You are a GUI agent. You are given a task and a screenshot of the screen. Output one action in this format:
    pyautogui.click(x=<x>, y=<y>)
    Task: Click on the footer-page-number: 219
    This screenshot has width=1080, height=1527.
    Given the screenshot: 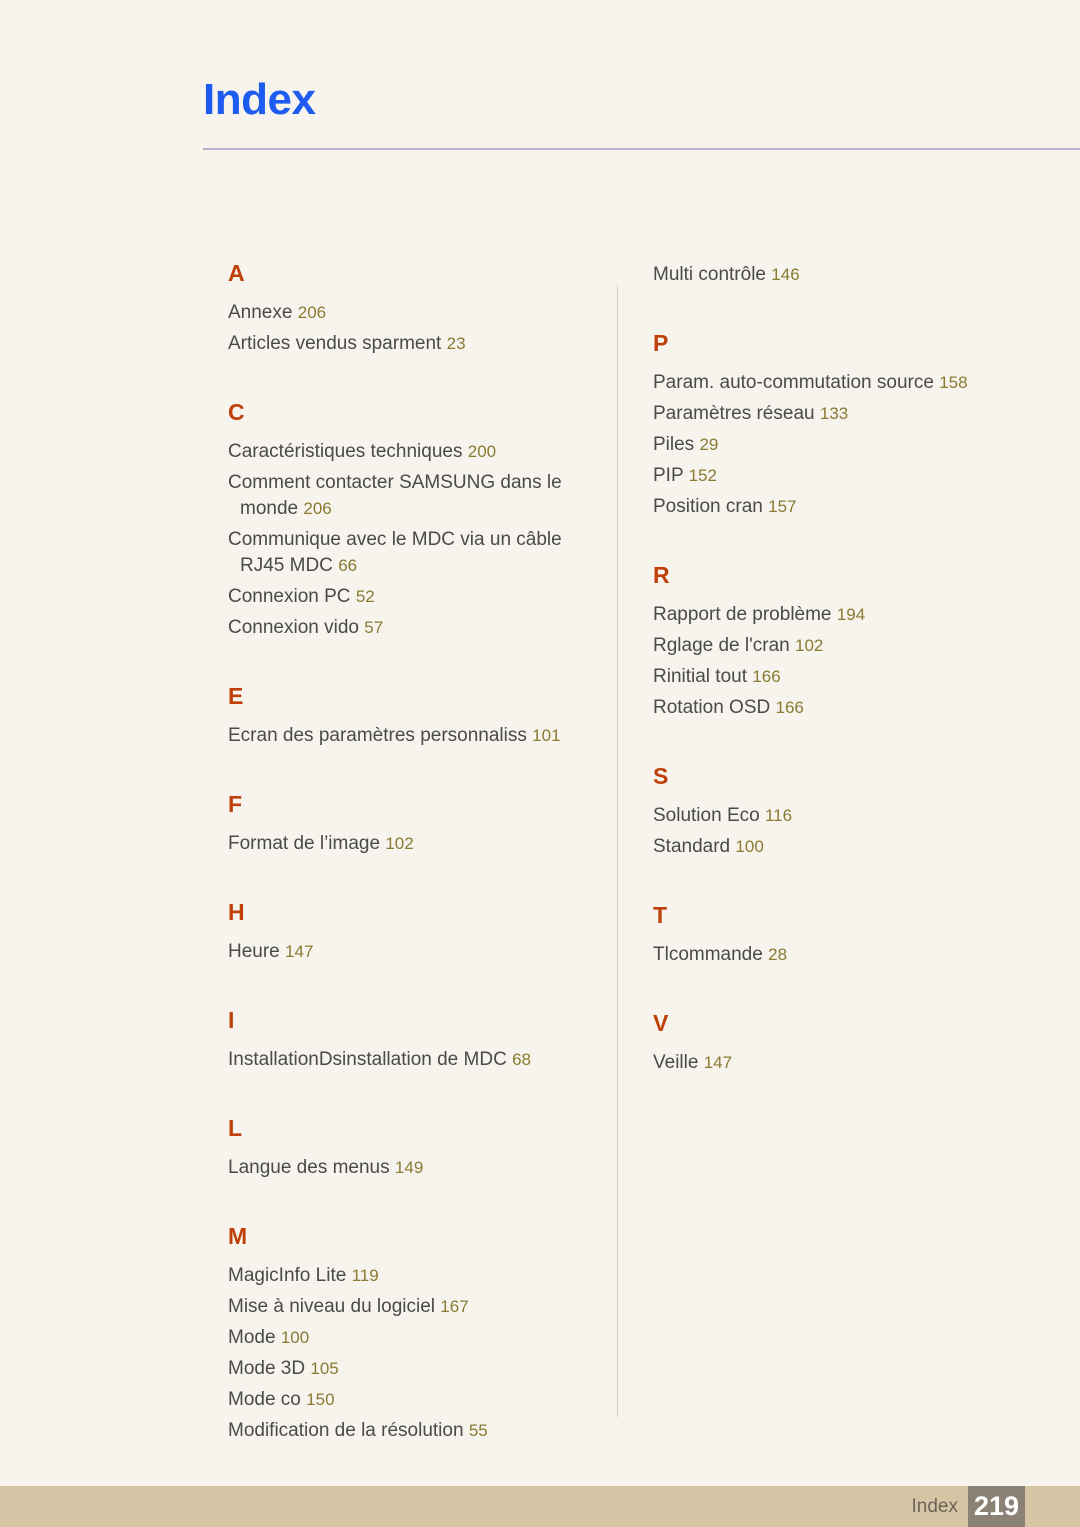 What is the action you would take?
    pyautogui.click(x=996, y=1506)
    